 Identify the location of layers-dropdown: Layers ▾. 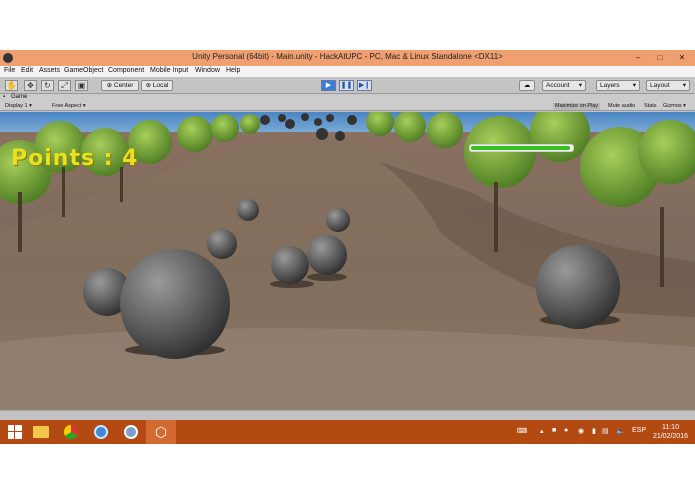
(618, 85).